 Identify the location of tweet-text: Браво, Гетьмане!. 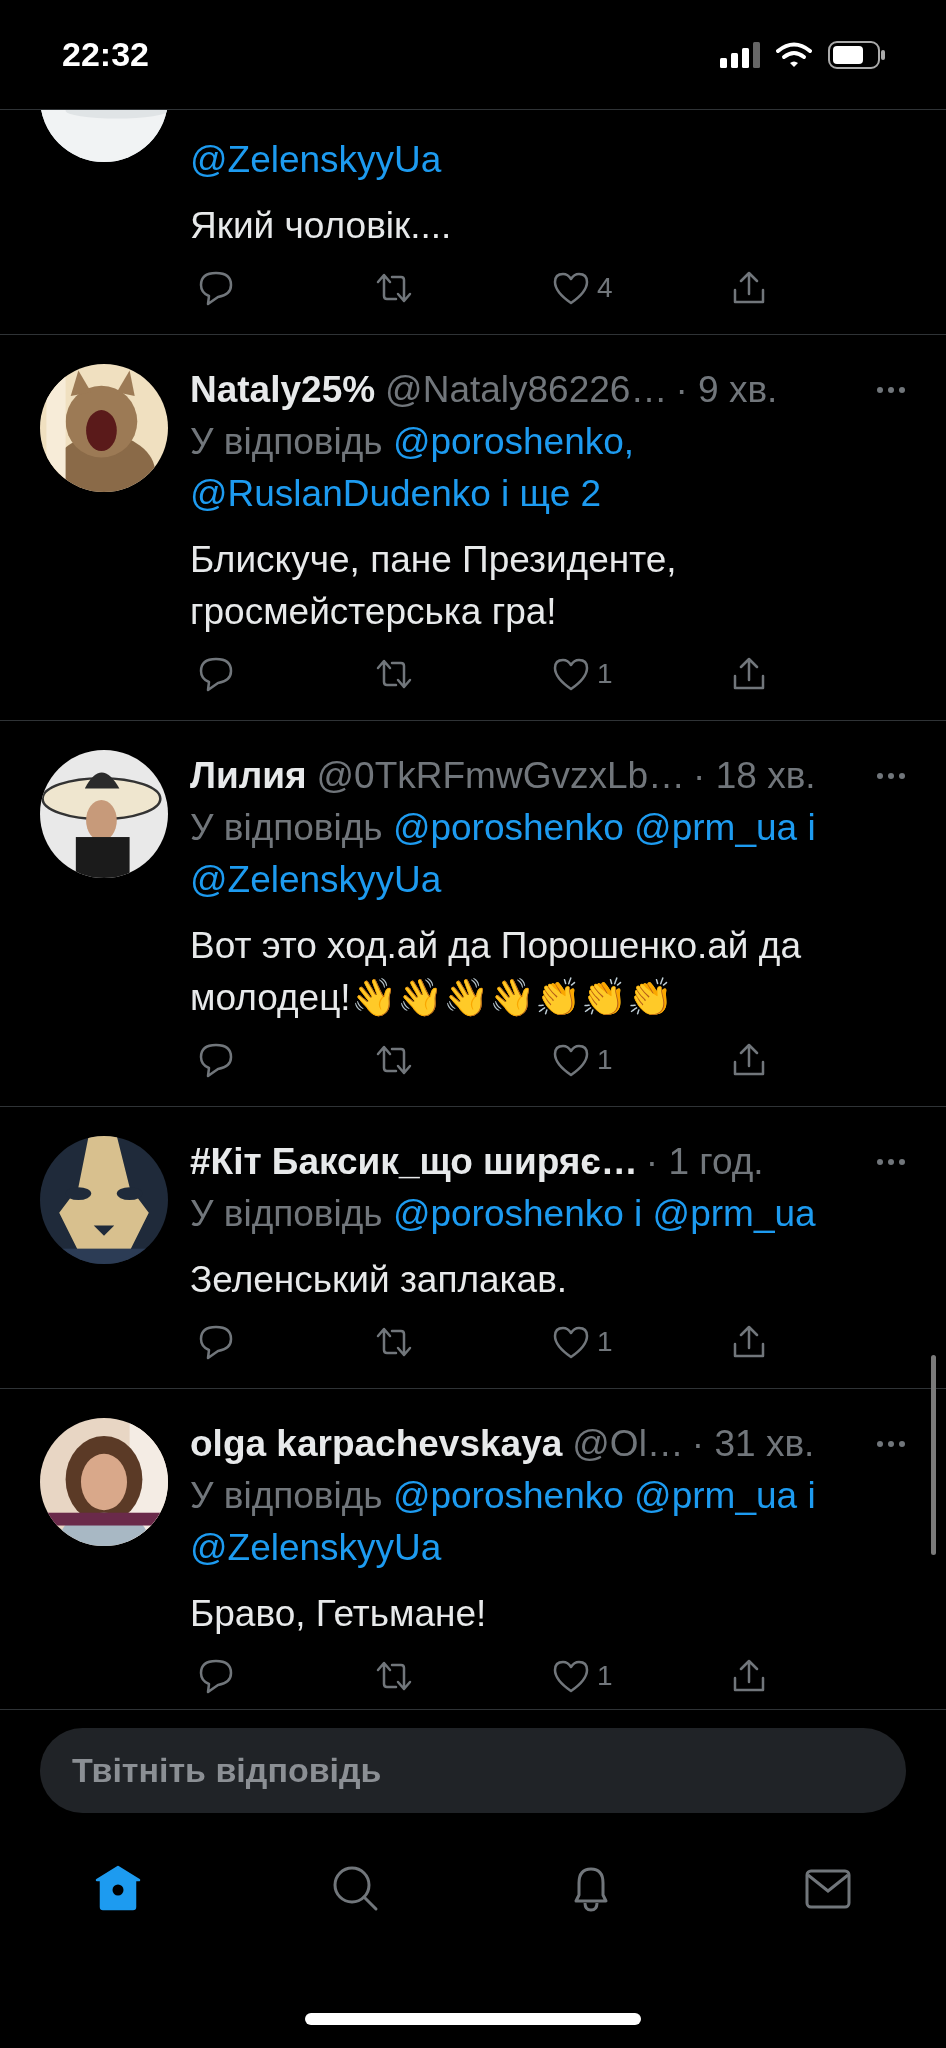
(339, 1614).